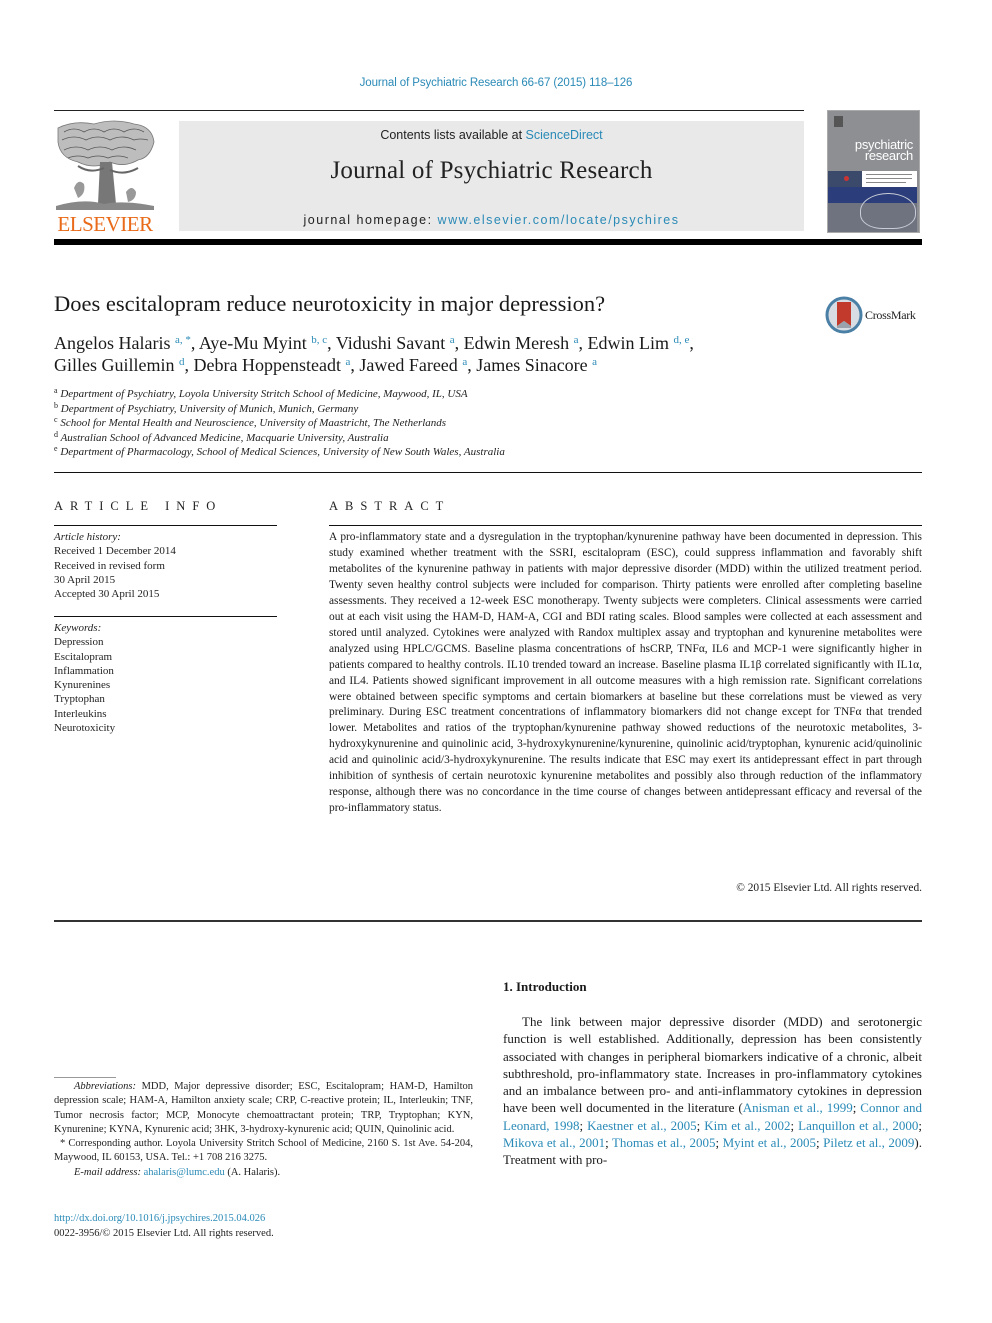 This screenshot has height=1323, width=992. What do you see at coordinates (115, 551) in the screenshot?
I see `history-entry: Received 1 December 2014` at bounding box center [115, 551].